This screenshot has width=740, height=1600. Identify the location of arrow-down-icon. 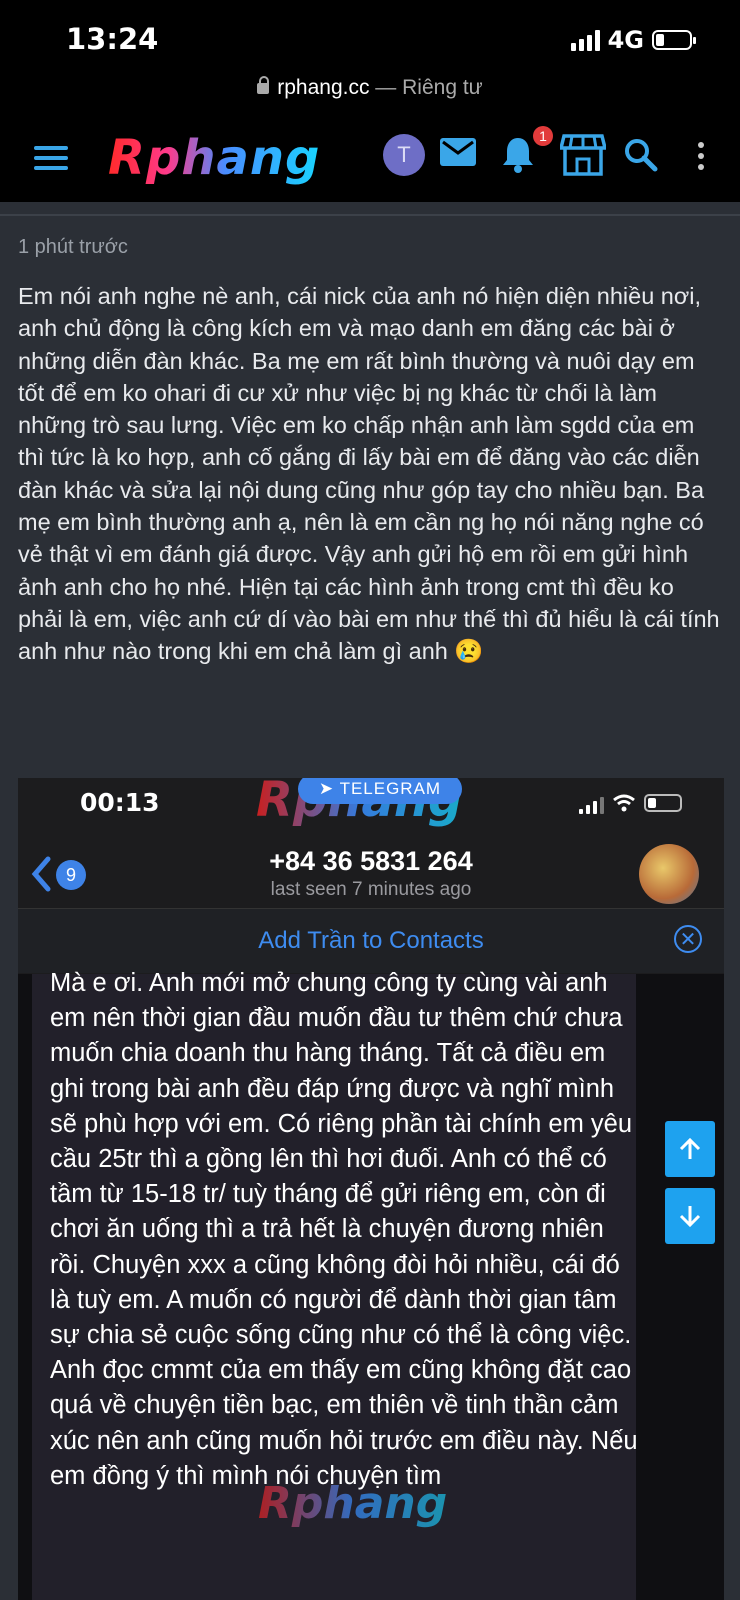
(690, 1217).